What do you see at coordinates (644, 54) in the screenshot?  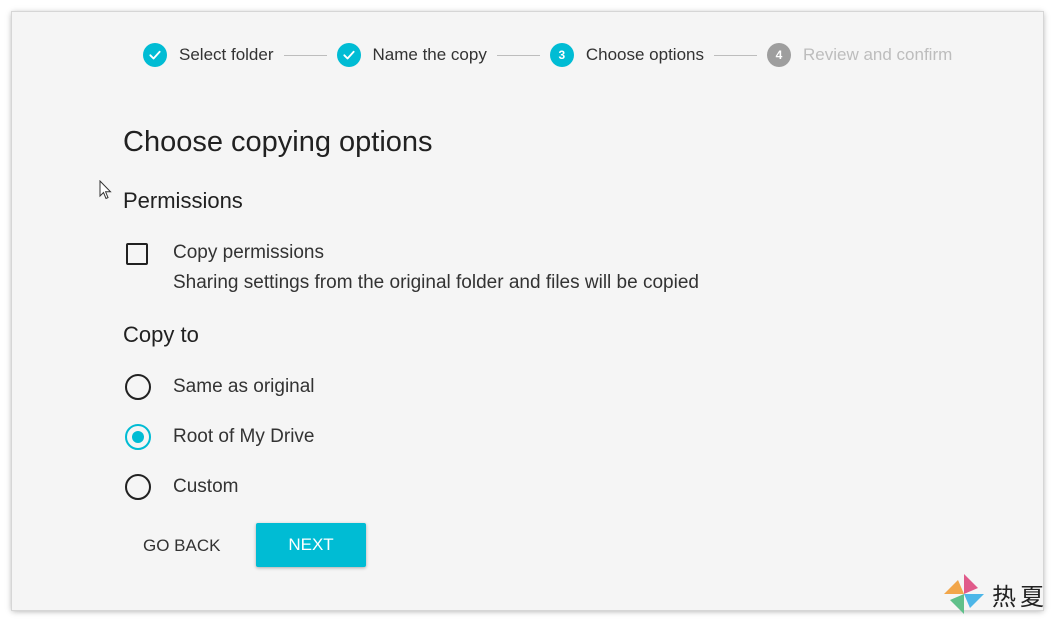 I see `step-label: Choose options` at bounding box center [644, 54].